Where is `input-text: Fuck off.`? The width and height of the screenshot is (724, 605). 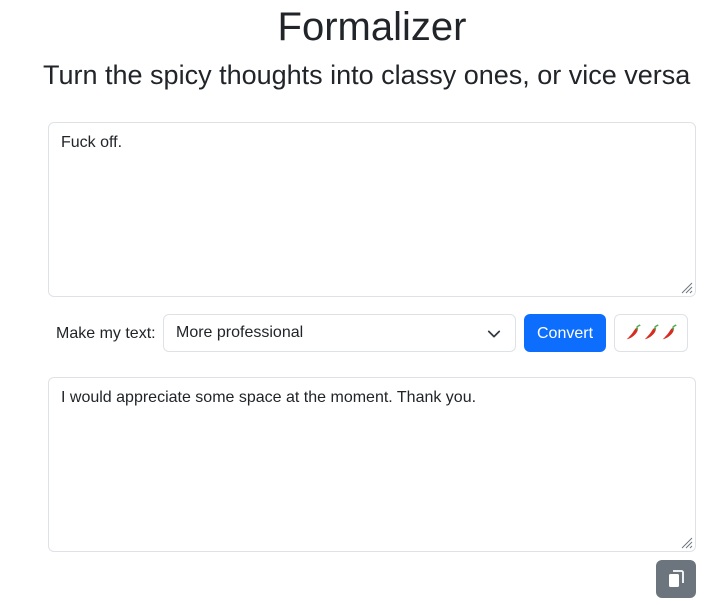 input-text: Fuck off. is located at coordinates (92, 142).